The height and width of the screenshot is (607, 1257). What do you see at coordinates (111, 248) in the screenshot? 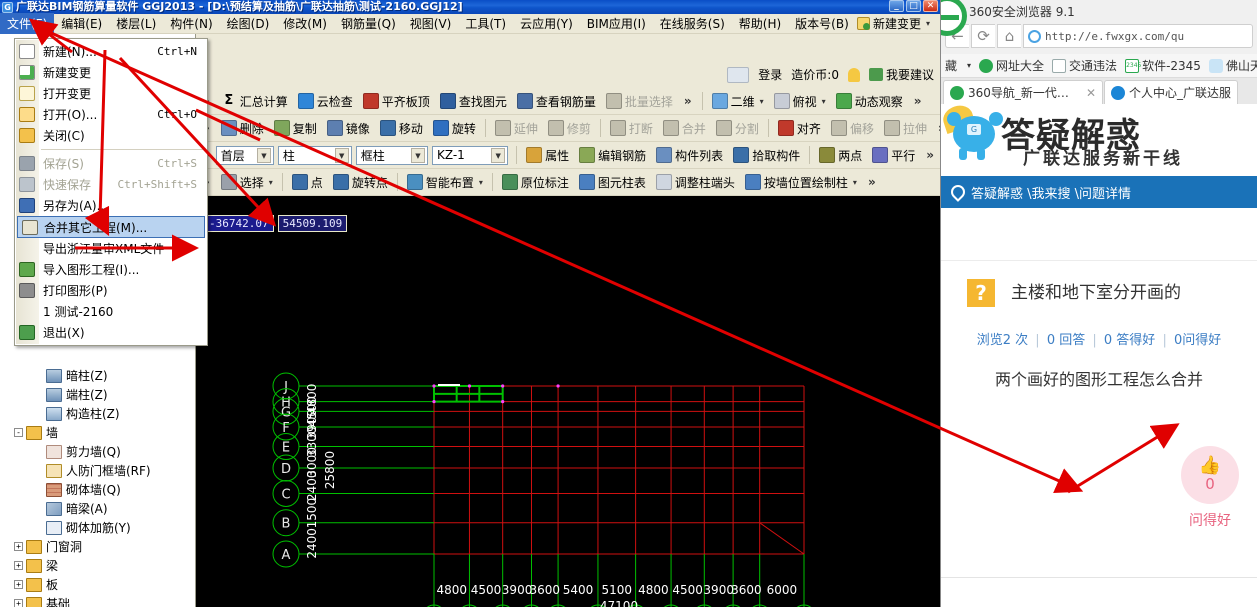
I see `file-menu-item-10: 导出浙江量审XML文件` at bounding box center [111, 248].